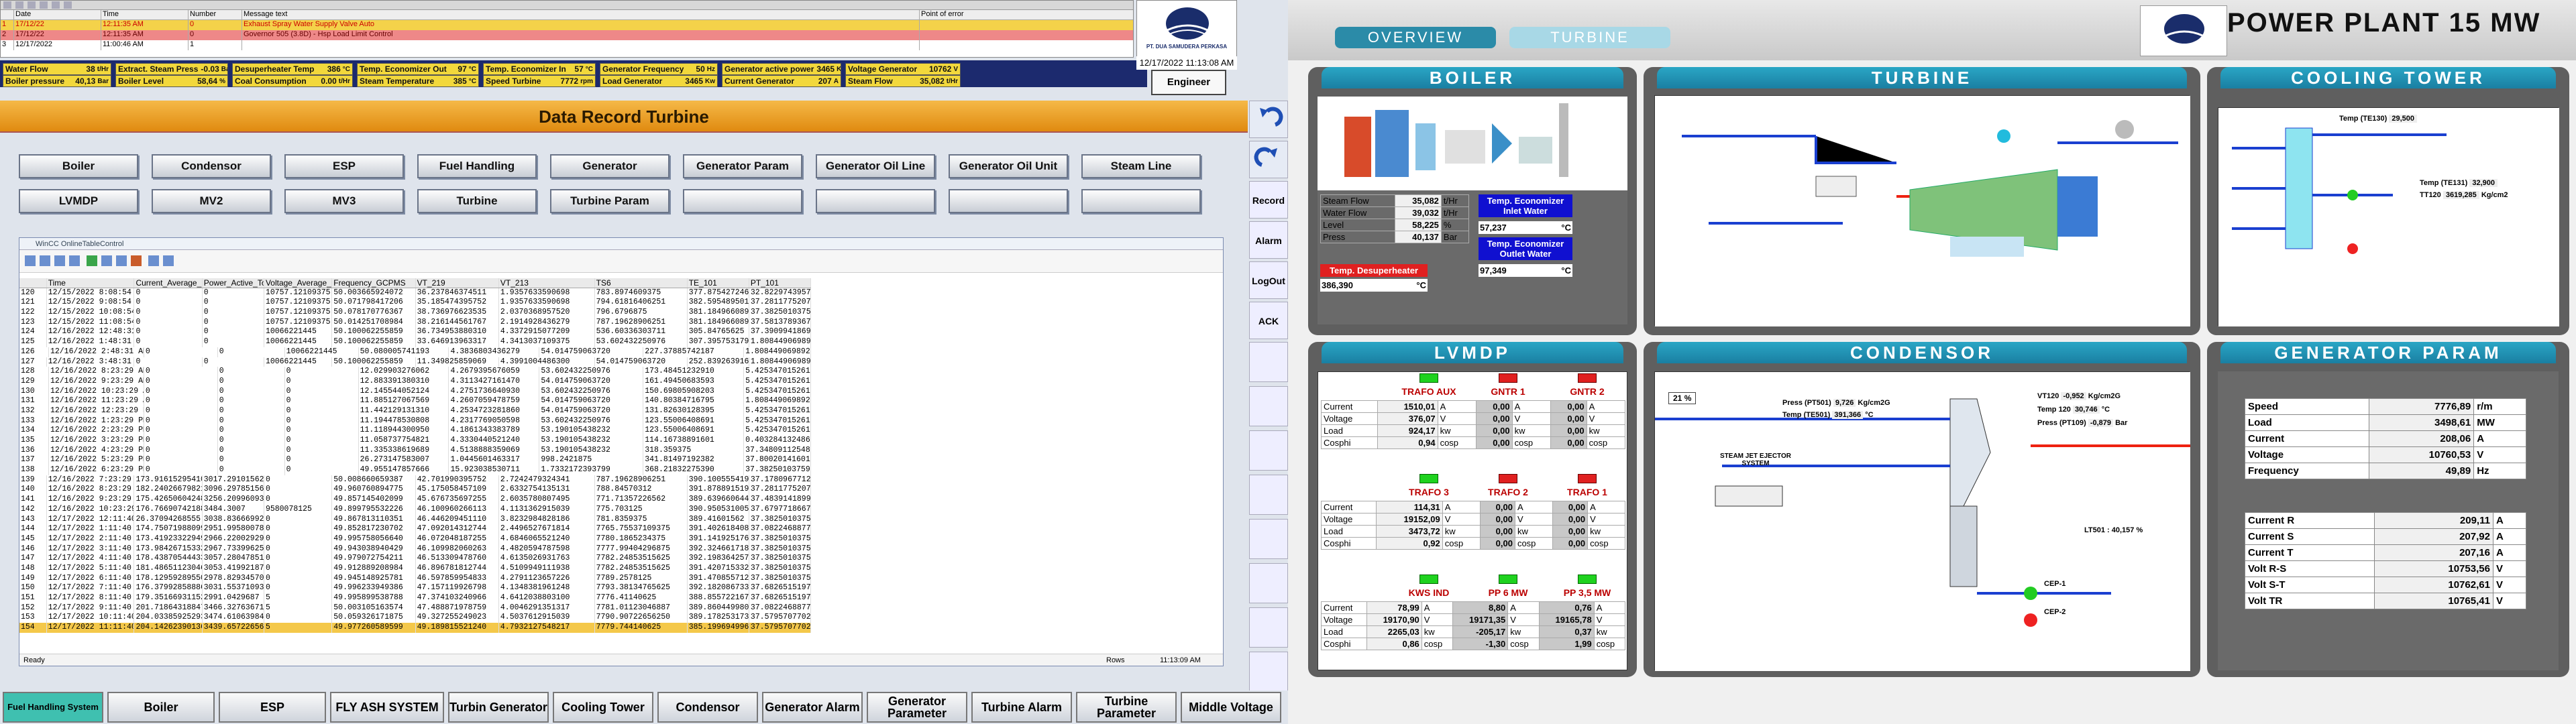 The height and width of the screenshot is (724, 2576). I want to click on alarm-row: 3 12/17/2022 11:00:46 AM 1, so click(567, 45).